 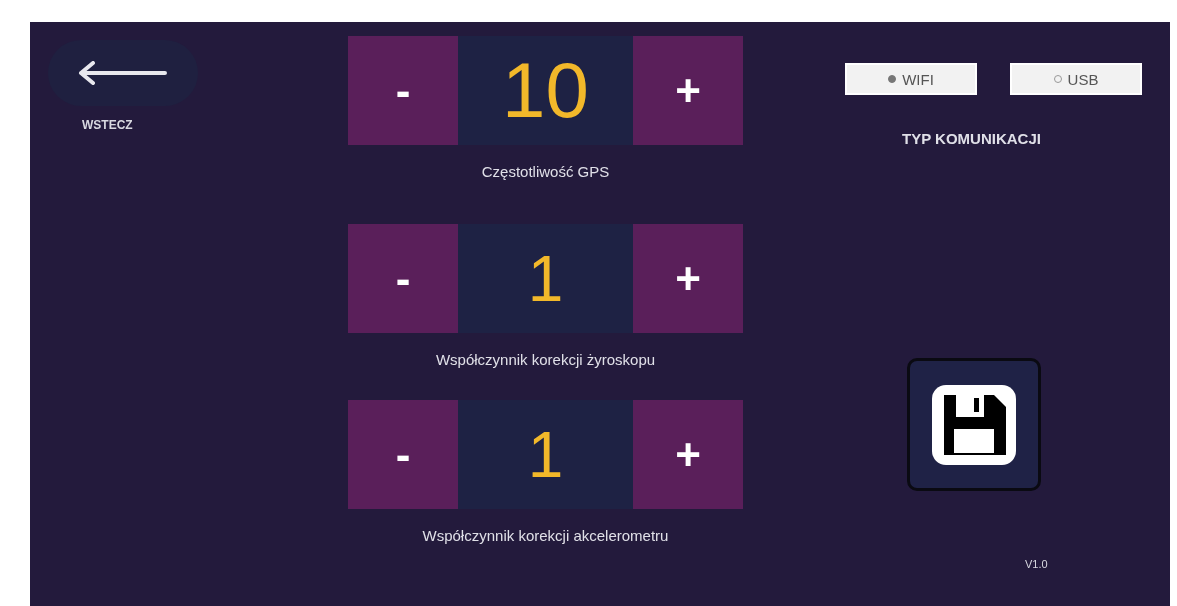 What do you see at coordinates (545, 171) in the screenshot?
I see `setting-label: Częstotliwość GPS` at bounding box center [545, 171].